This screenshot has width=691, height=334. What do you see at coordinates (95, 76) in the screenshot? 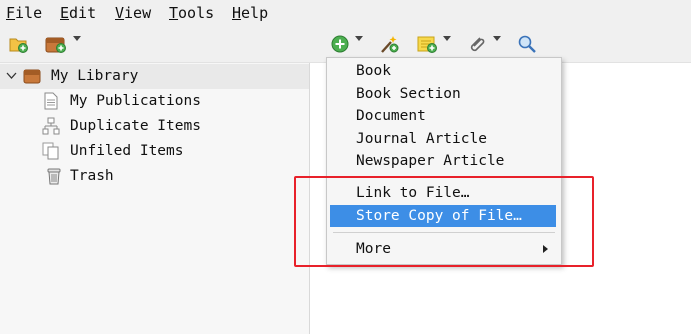
I see `tree-label: My Library` at bounding box center [95, 76].